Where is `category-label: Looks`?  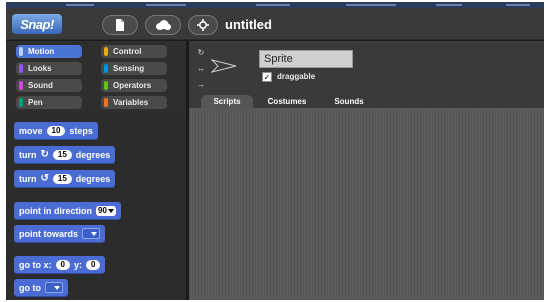
category-label: Looks is located at coordinates (40, 68).